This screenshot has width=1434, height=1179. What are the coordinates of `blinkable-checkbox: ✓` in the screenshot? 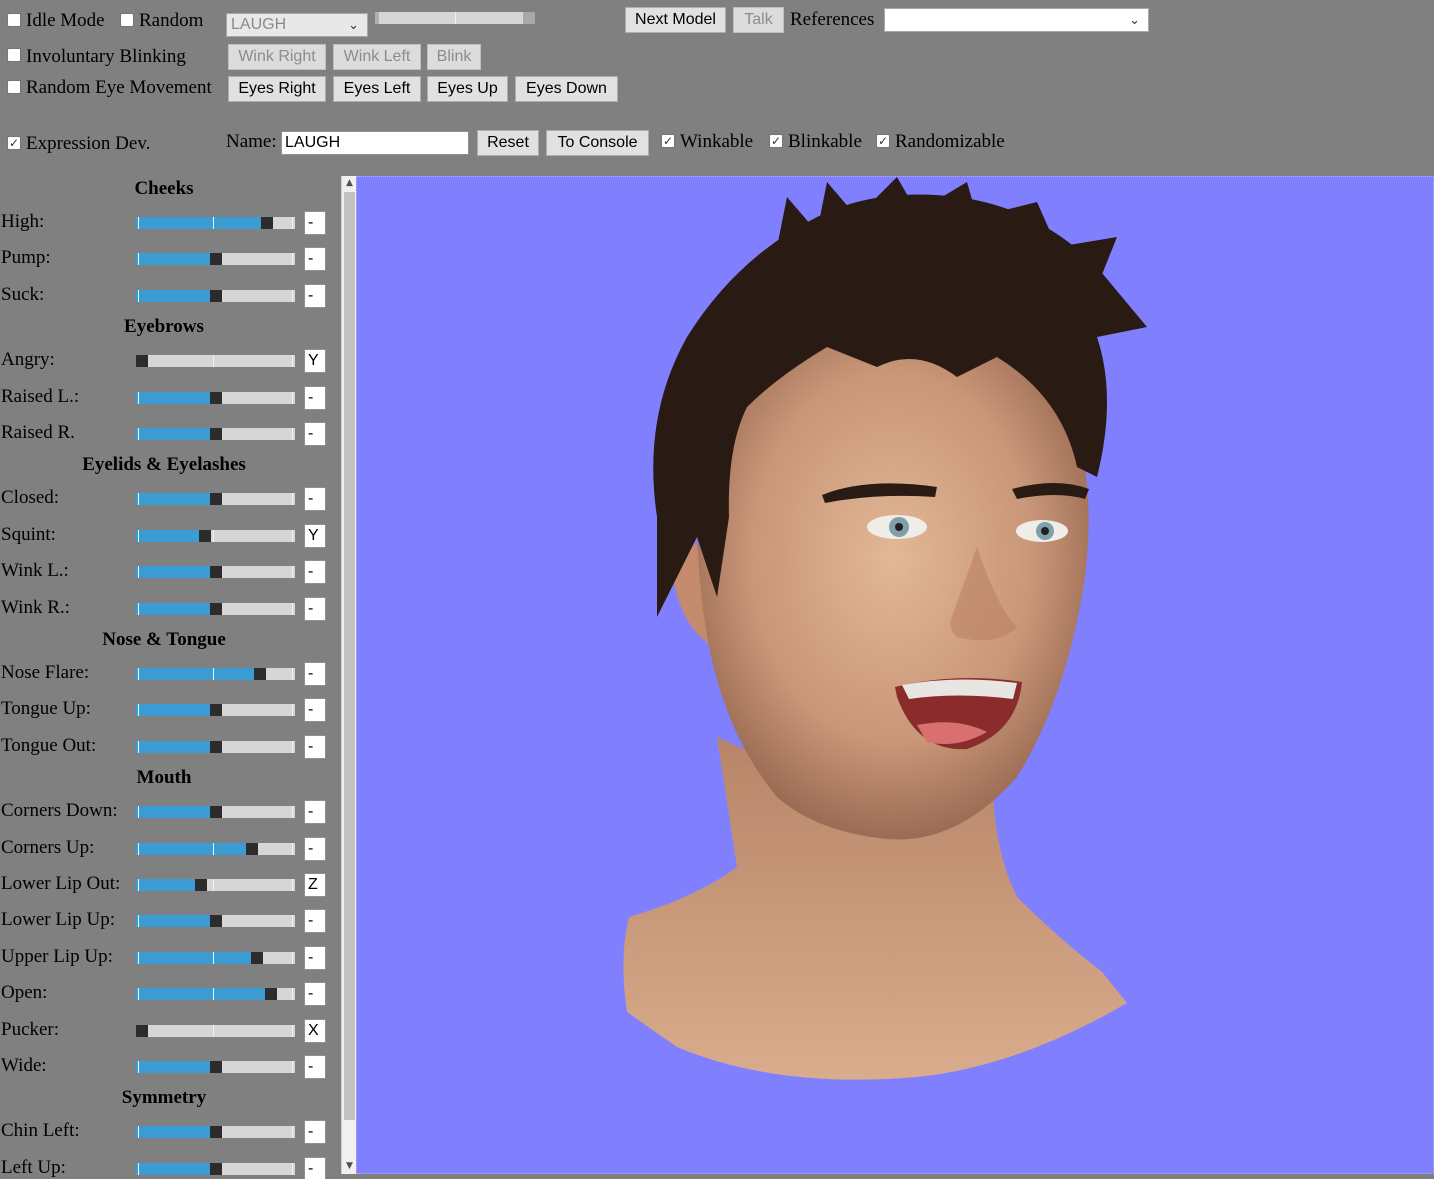 It's located at (776, 141).